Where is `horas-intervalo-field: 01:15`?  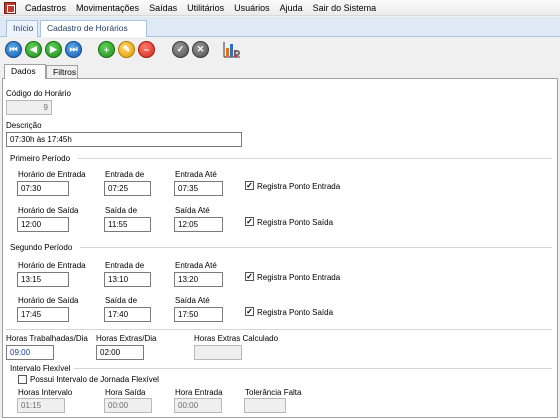
horas-intervalo-field: 01:15 is located at coordinates (41, 405).